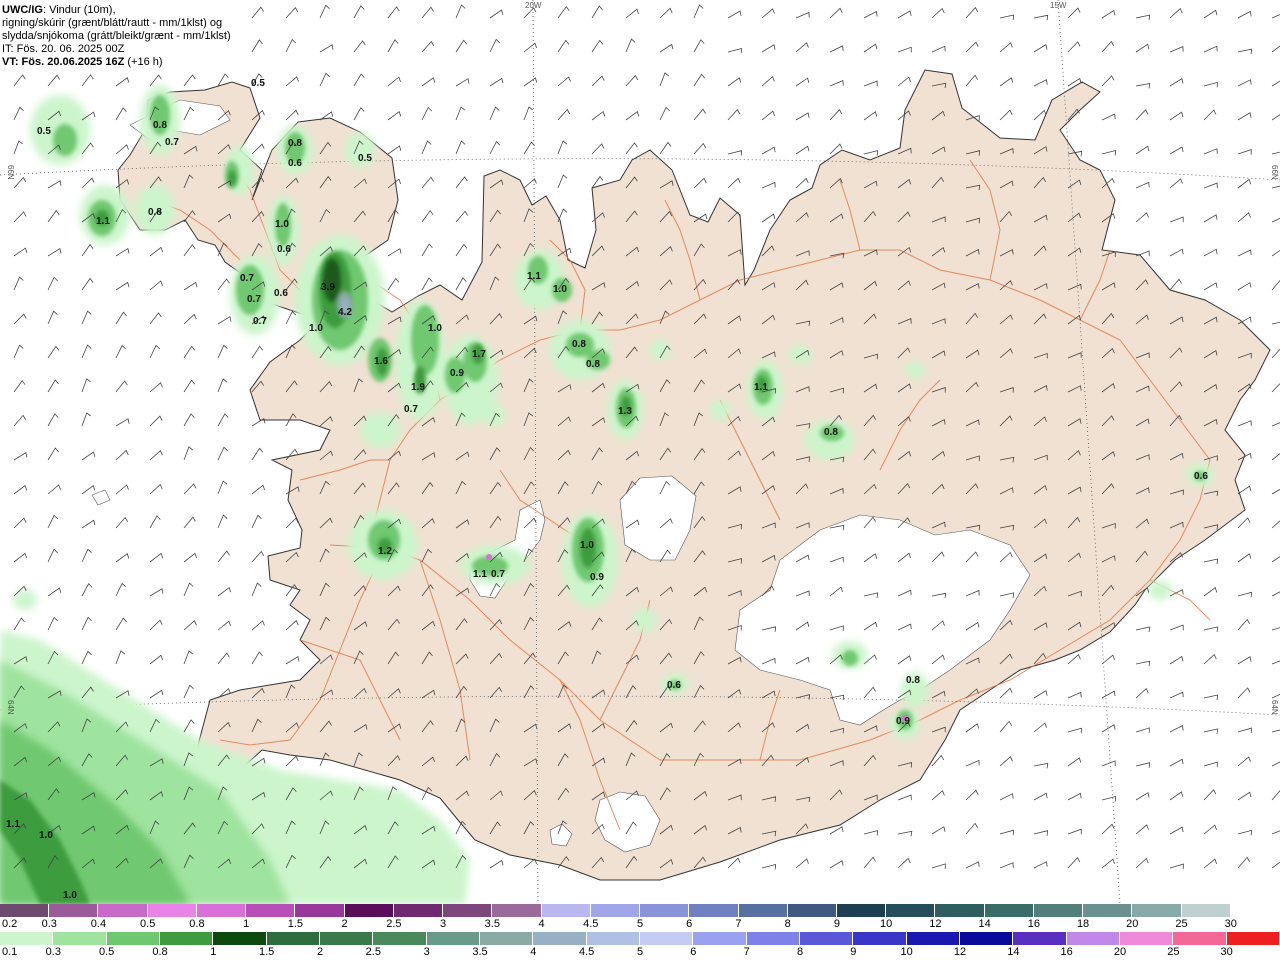 Image resolution: width=1280 pixels, height=960 pixels. I want to click on variable-desc: : Vindur (10m),, so click(79, 10).